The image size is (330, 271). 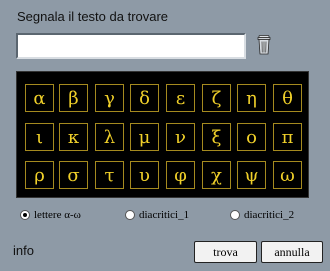 What do you see at coordinates (73, 137) in the screenshot?
I see `key-kappa: κ` at bounding box center [73, 137].